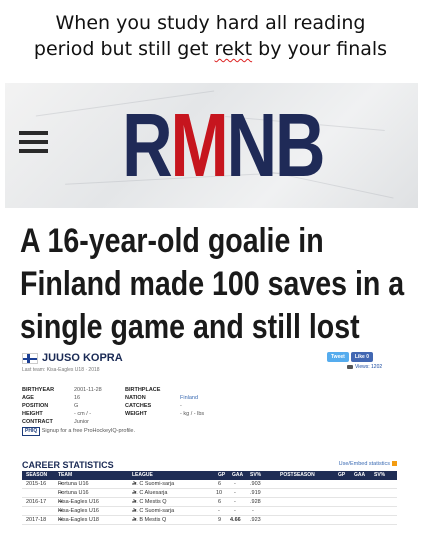  I want to click on contract-label: CONTRACT, so click(37, 422).